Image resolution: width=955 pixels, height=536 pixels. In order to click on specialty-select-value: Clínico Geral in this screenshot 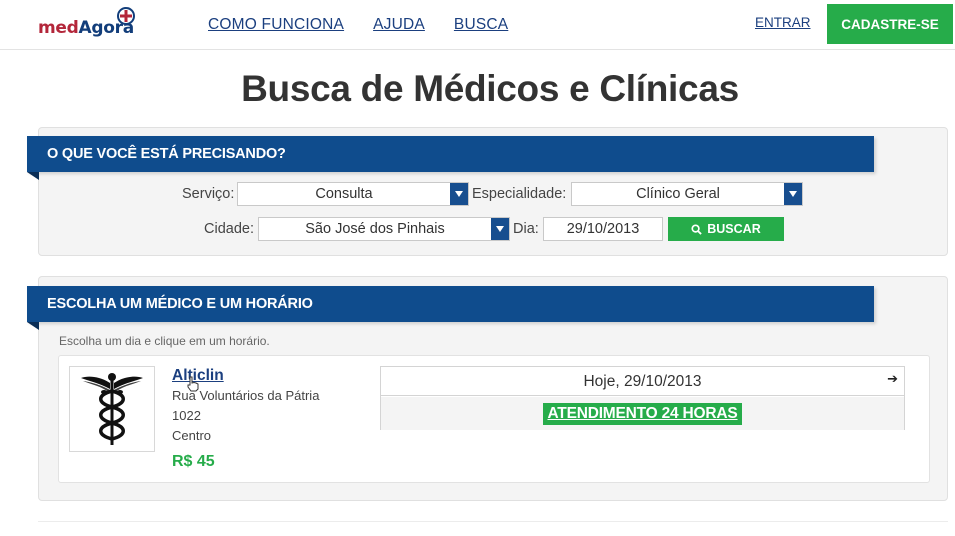, I will do `click(678, 194)`.